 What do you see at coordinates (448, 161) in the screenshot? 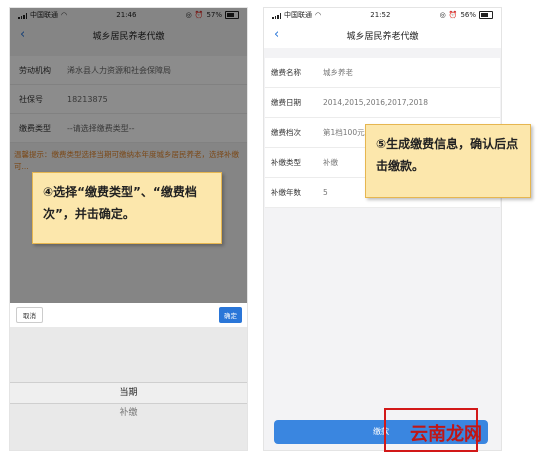
I see `instruction-callout-step5: ⑤生成缴费信息，确认后点击缴款。` at bounding box center [448, 161].